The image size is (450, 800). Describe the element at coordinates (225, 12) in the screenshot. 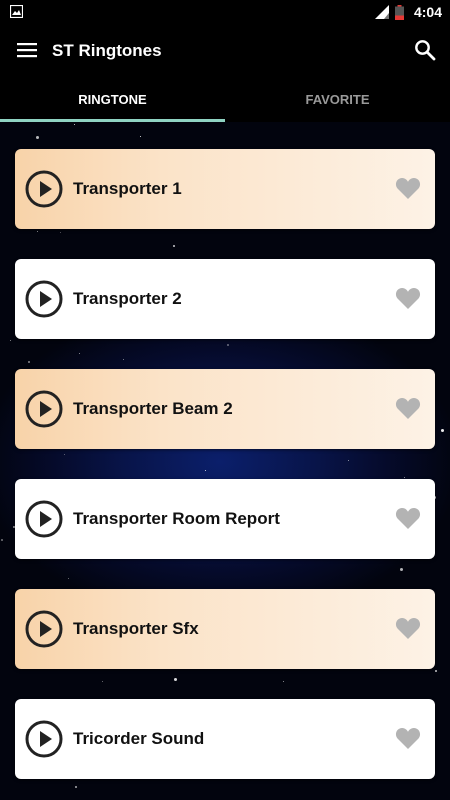

I see `status-bar: 4:04` at that location.